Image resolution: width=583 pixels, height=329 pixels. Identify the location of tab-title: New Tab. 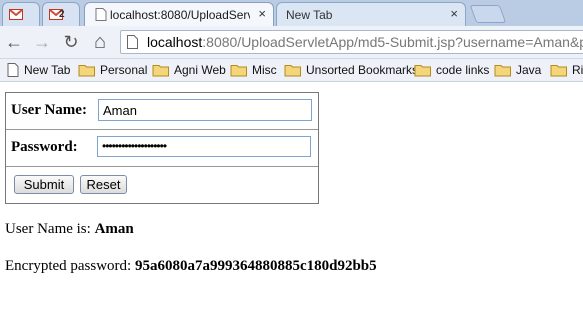
(309, 15).